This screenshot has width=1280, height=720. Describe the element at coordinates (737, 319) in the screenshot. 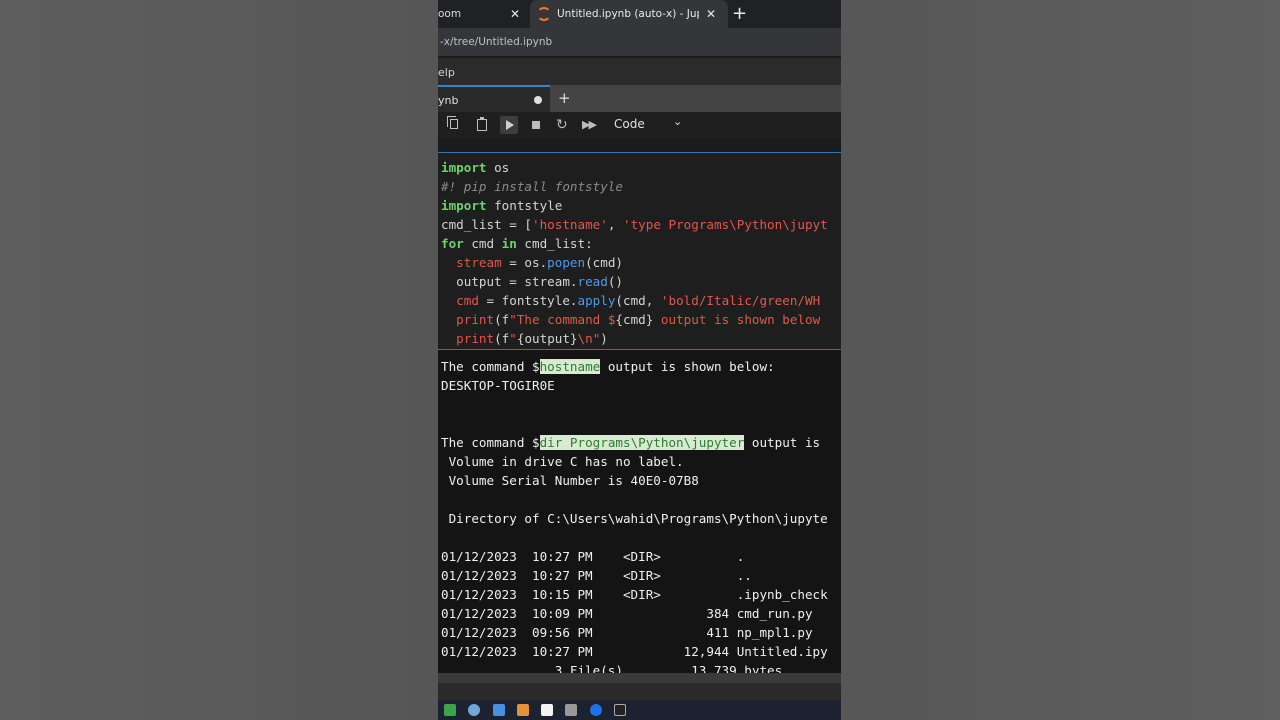

I see `token: output is shown below` at that location.